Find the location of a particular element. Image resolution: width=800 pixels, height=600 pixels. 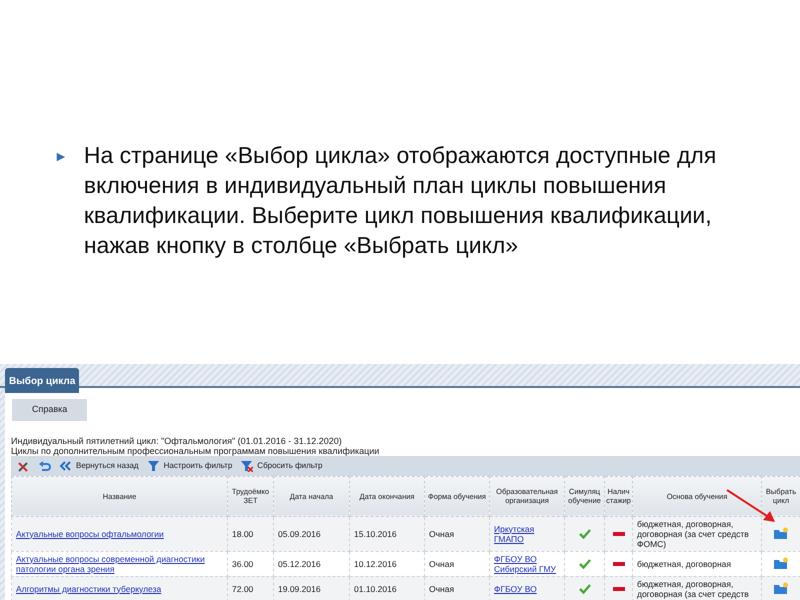

table-cell: 15.10.2016 is located at coordinates (387, 533).